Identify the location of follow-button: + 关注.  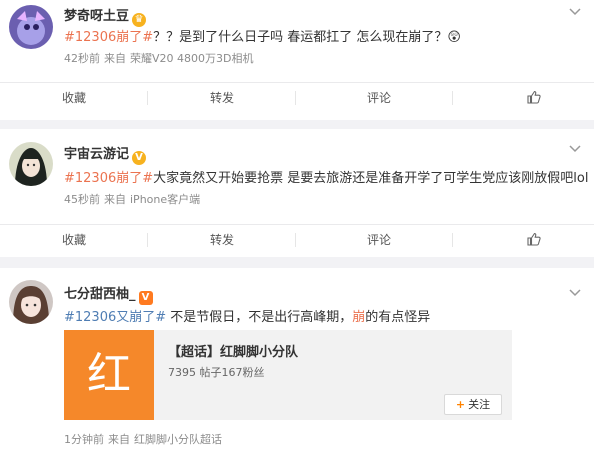
(473, 404).